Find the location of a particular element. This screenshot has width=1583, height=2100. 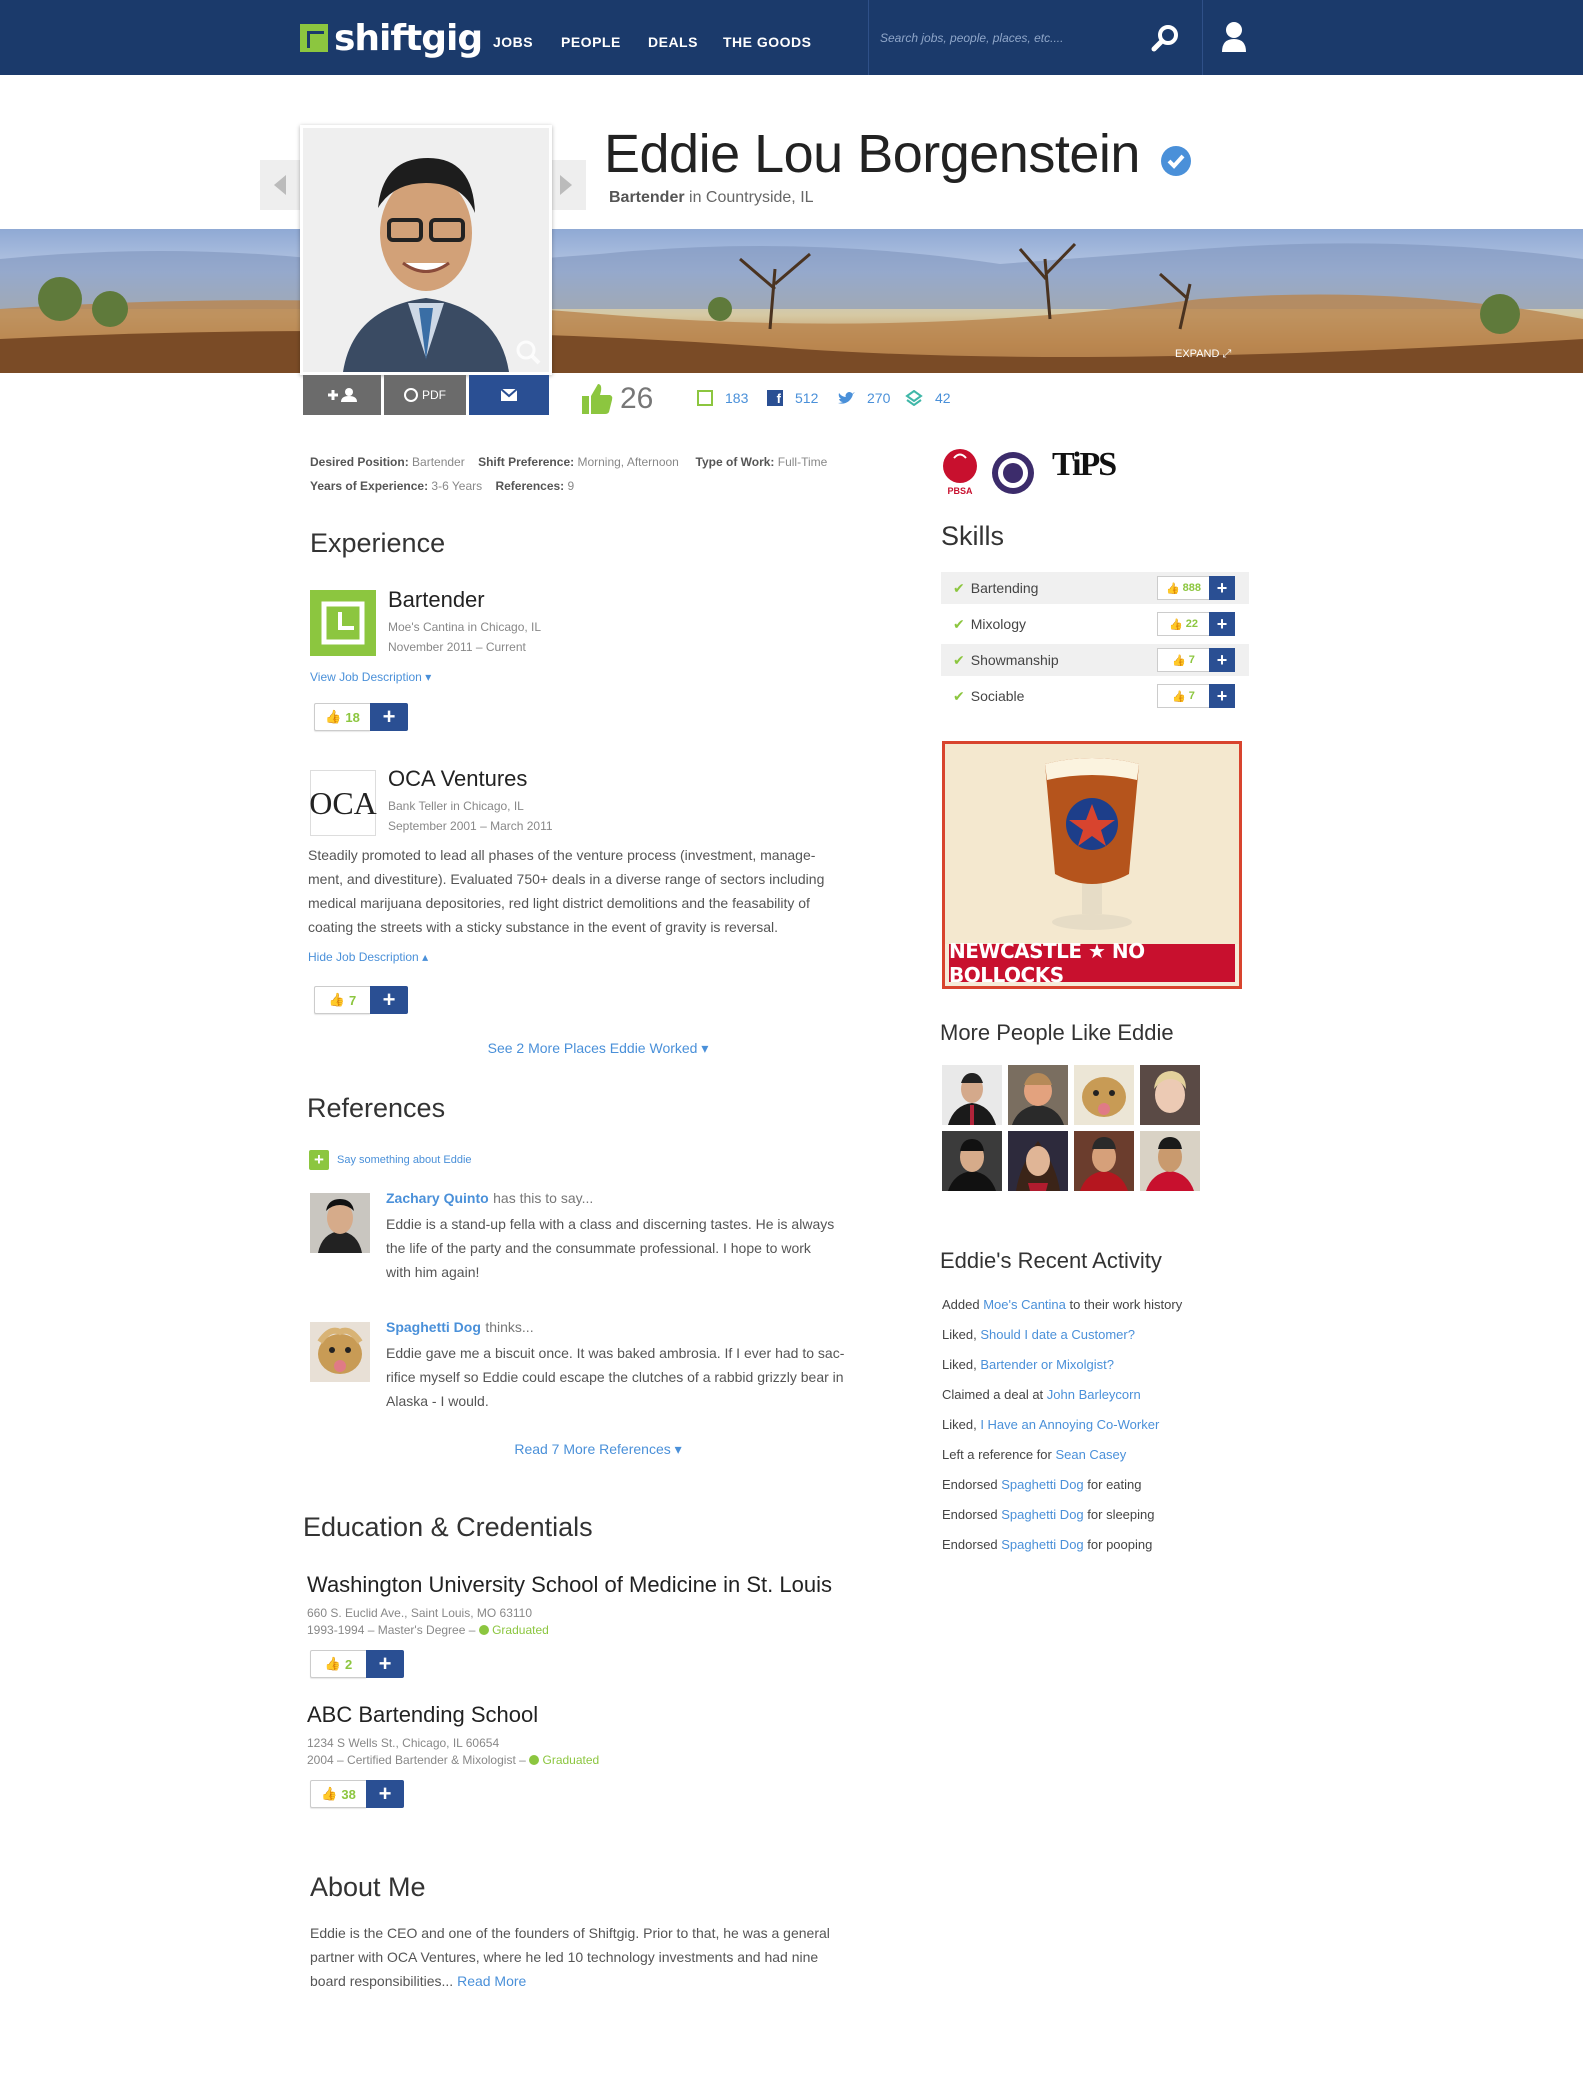

shift-pref-label: Shift Preference: is located at coordinates (526, 462).